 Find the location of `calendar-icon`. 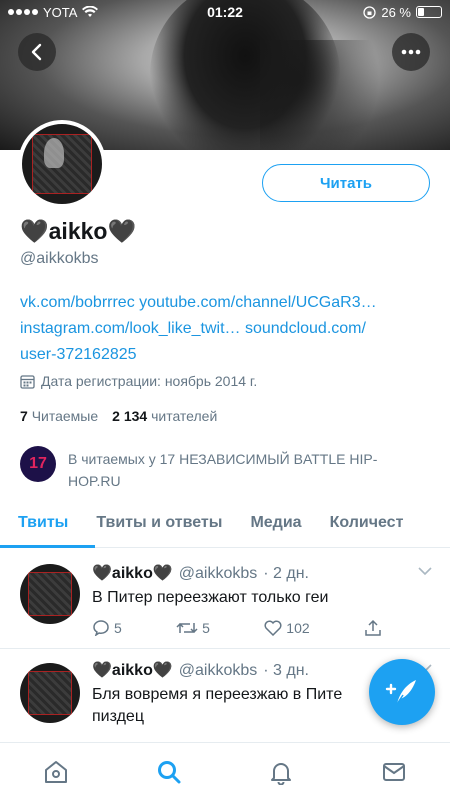

calendar-icon is located at coordinates (27, 381).